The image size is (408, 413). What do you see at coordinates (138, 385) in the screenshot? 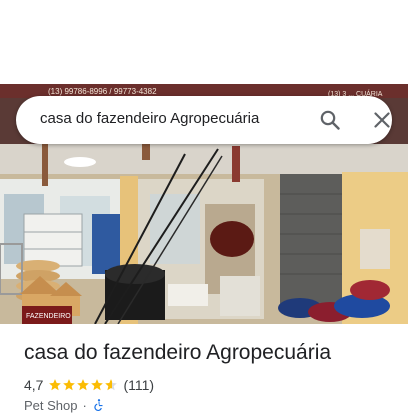
I see `review-count: (111)` at bounding box center [138, 385].